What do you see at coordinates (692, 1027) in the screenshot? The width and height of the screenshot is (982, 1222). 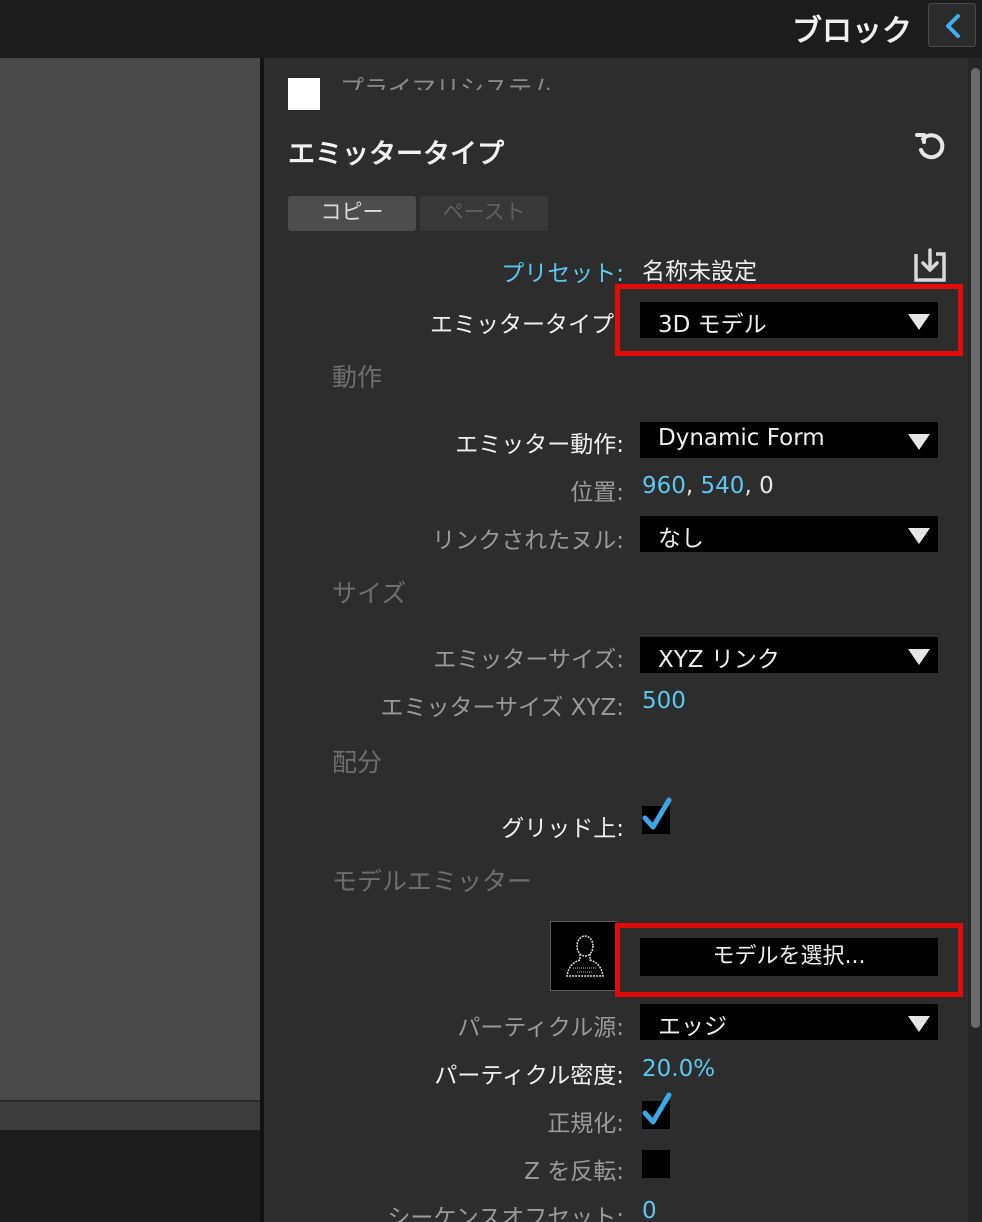 I see `particle-source-value: エッジ` at bounding box center [692, 1027].